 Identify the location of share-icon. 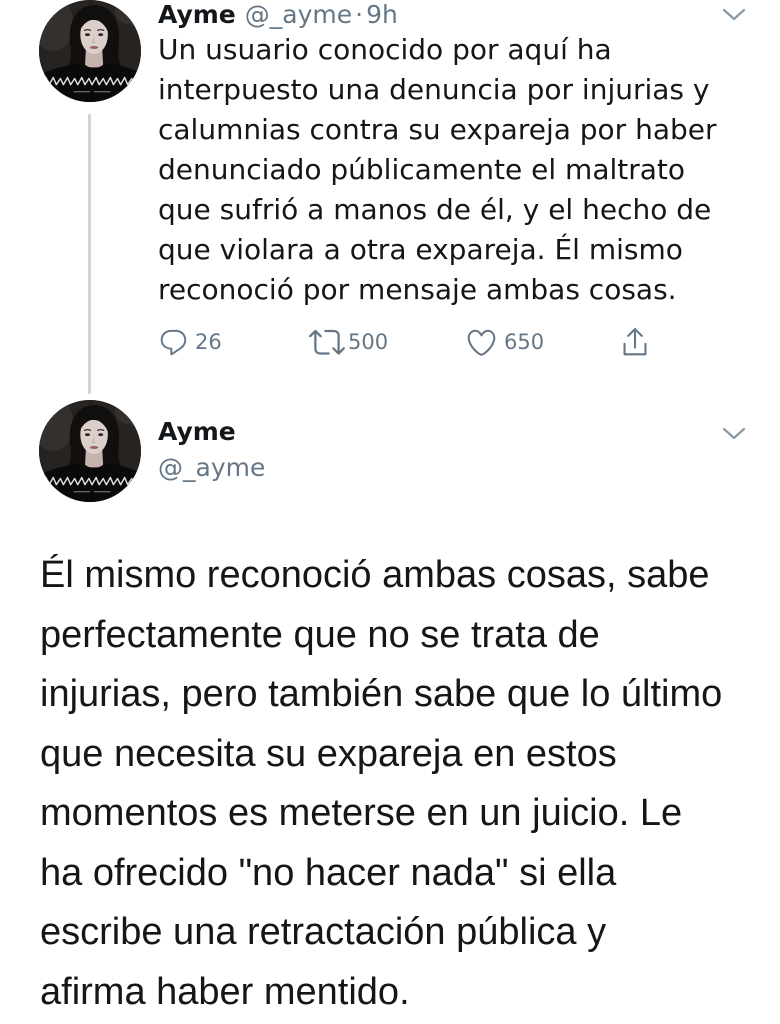
(635, 342).